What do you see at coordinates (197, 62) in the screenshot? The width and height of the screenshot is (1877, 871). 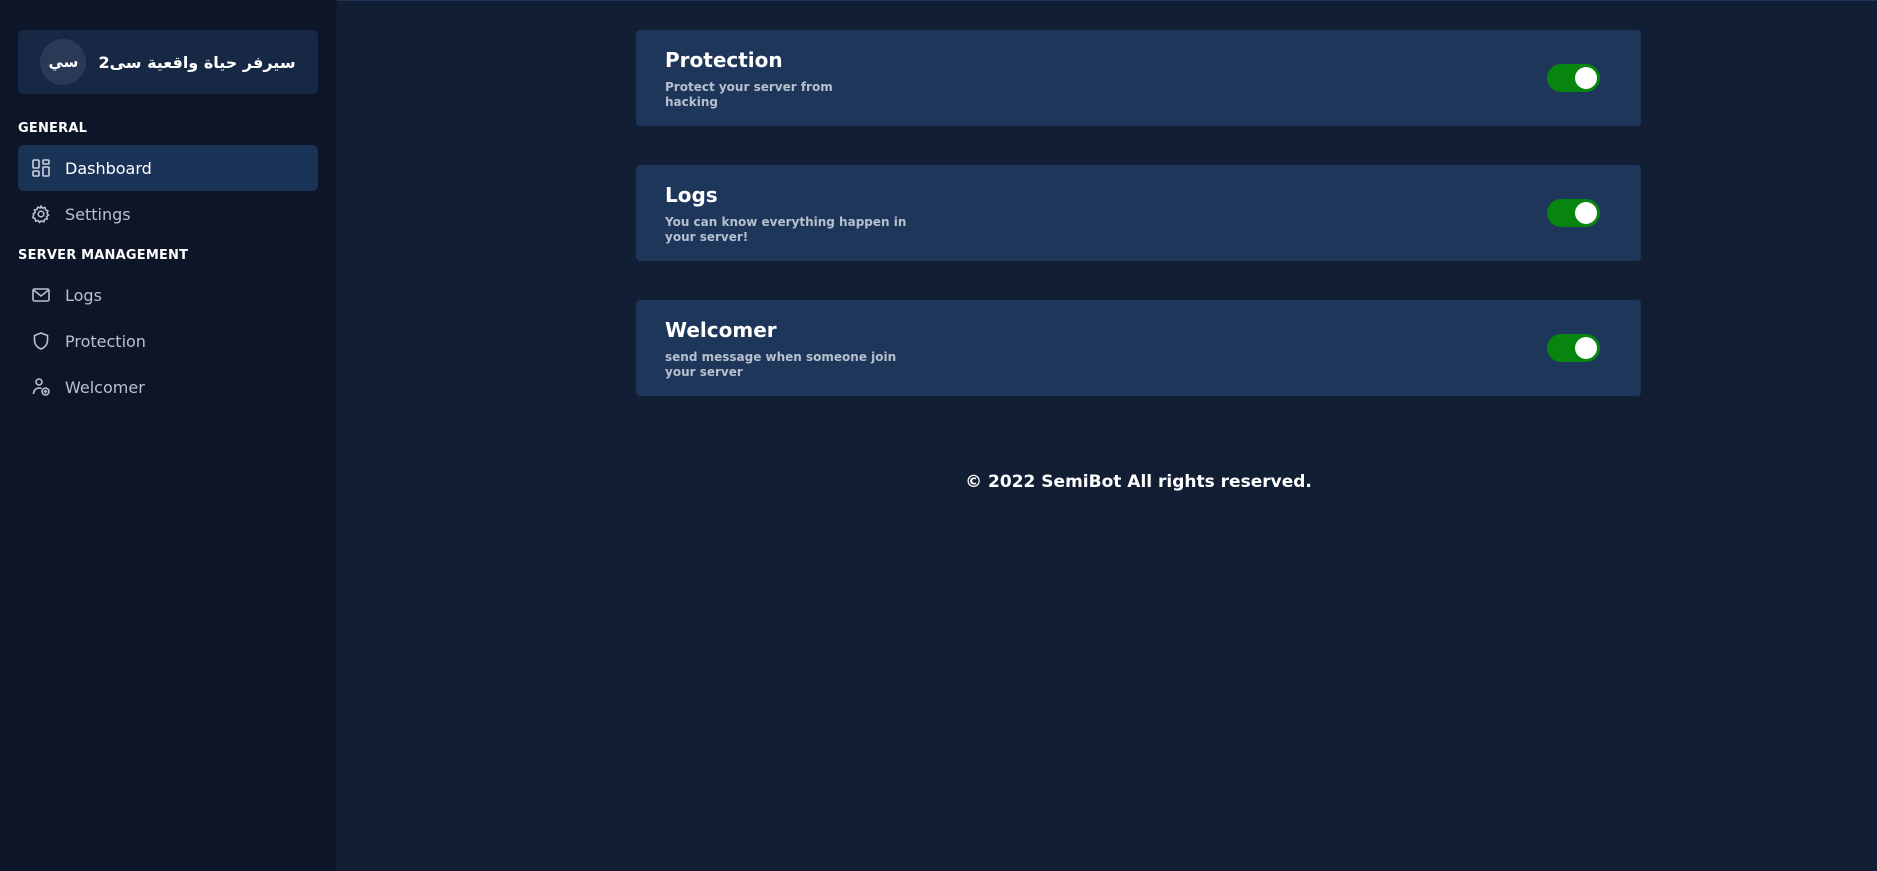 I see `server-name: سيرفر حياة واقعية سى2` at bounding box center [197, 62].